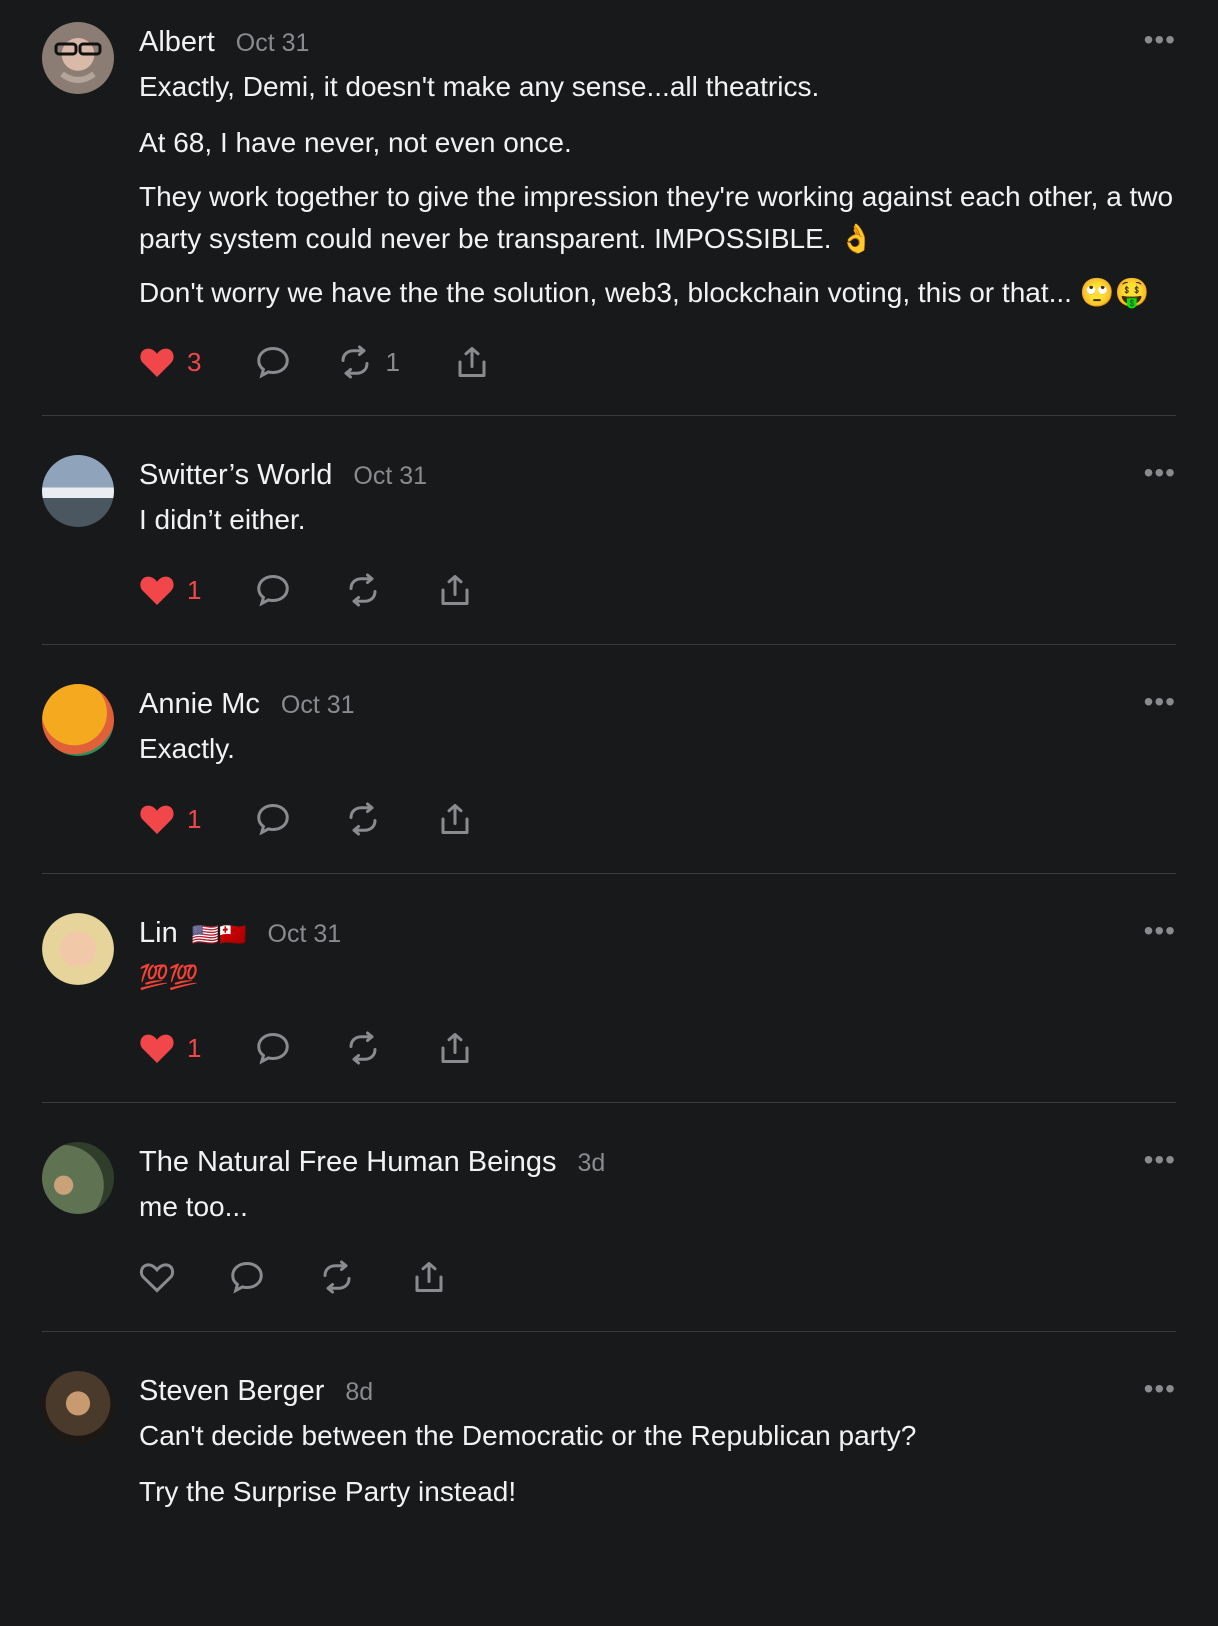 This screenshot has height=1626, width=1218. What do you see at coordinates (392, 361) in the screenshot?
I see `repost-count: 1` at bounding box center [392, 361].